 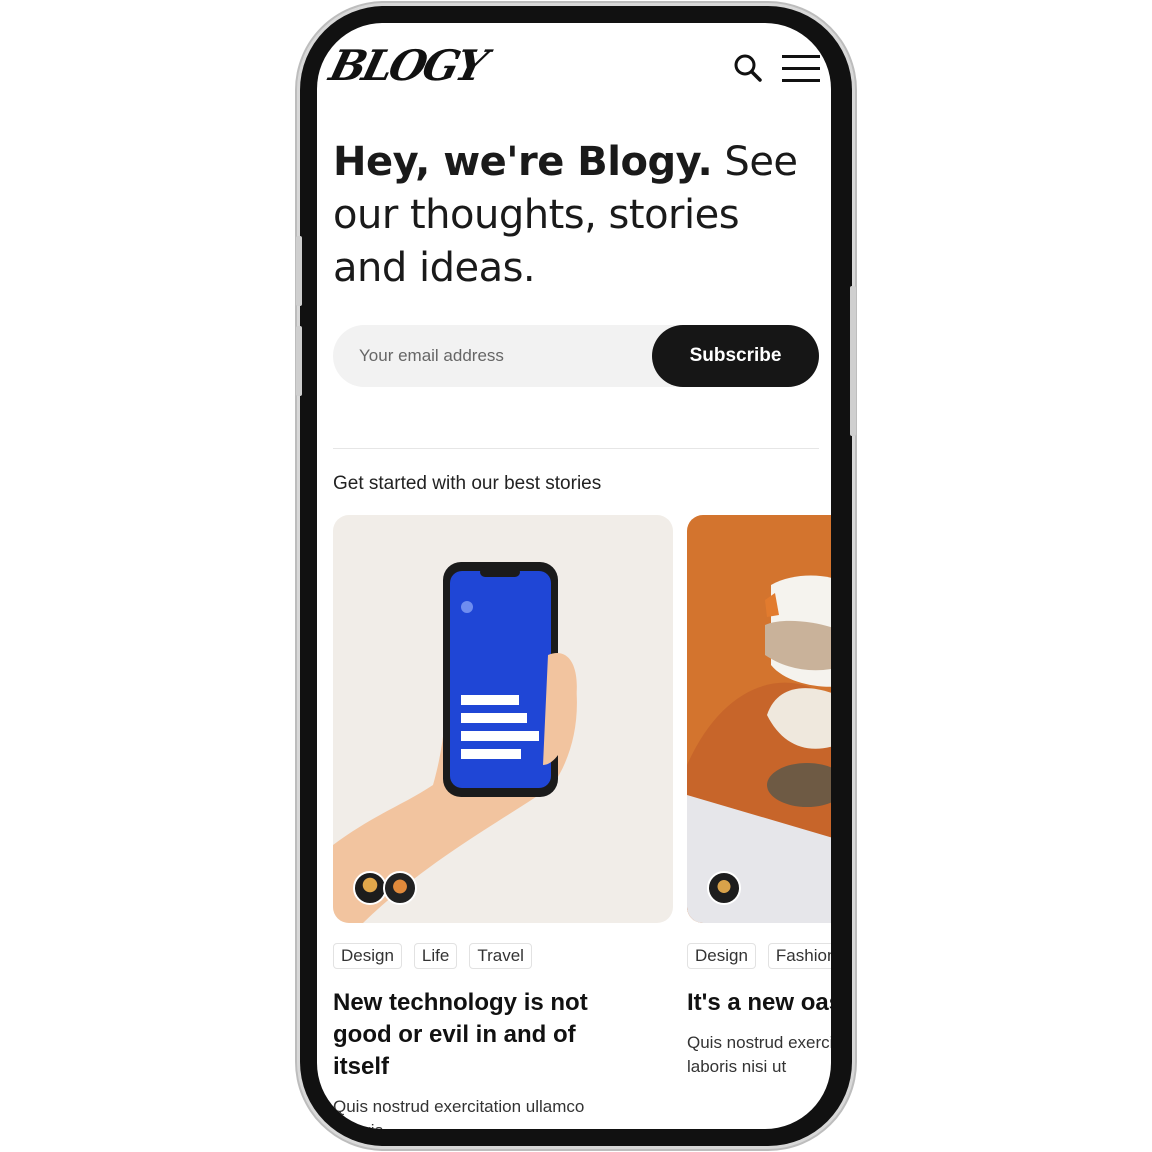 What do you see at coordinates (759, 1003) in the screenshot?
I see `story-title: It's a new oasis there are no` at bounding box center [759, 1003].